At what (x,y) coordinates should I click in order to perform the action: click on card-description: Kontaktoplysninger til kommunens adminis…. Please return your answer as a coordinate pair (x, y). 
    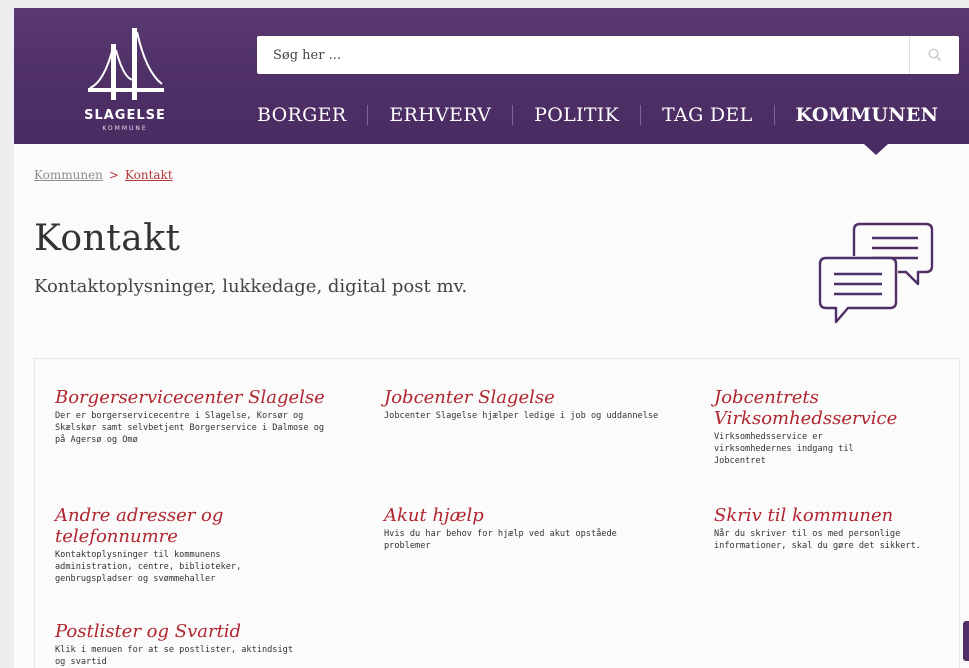
    Looking at the image, I should click on (148, 567).